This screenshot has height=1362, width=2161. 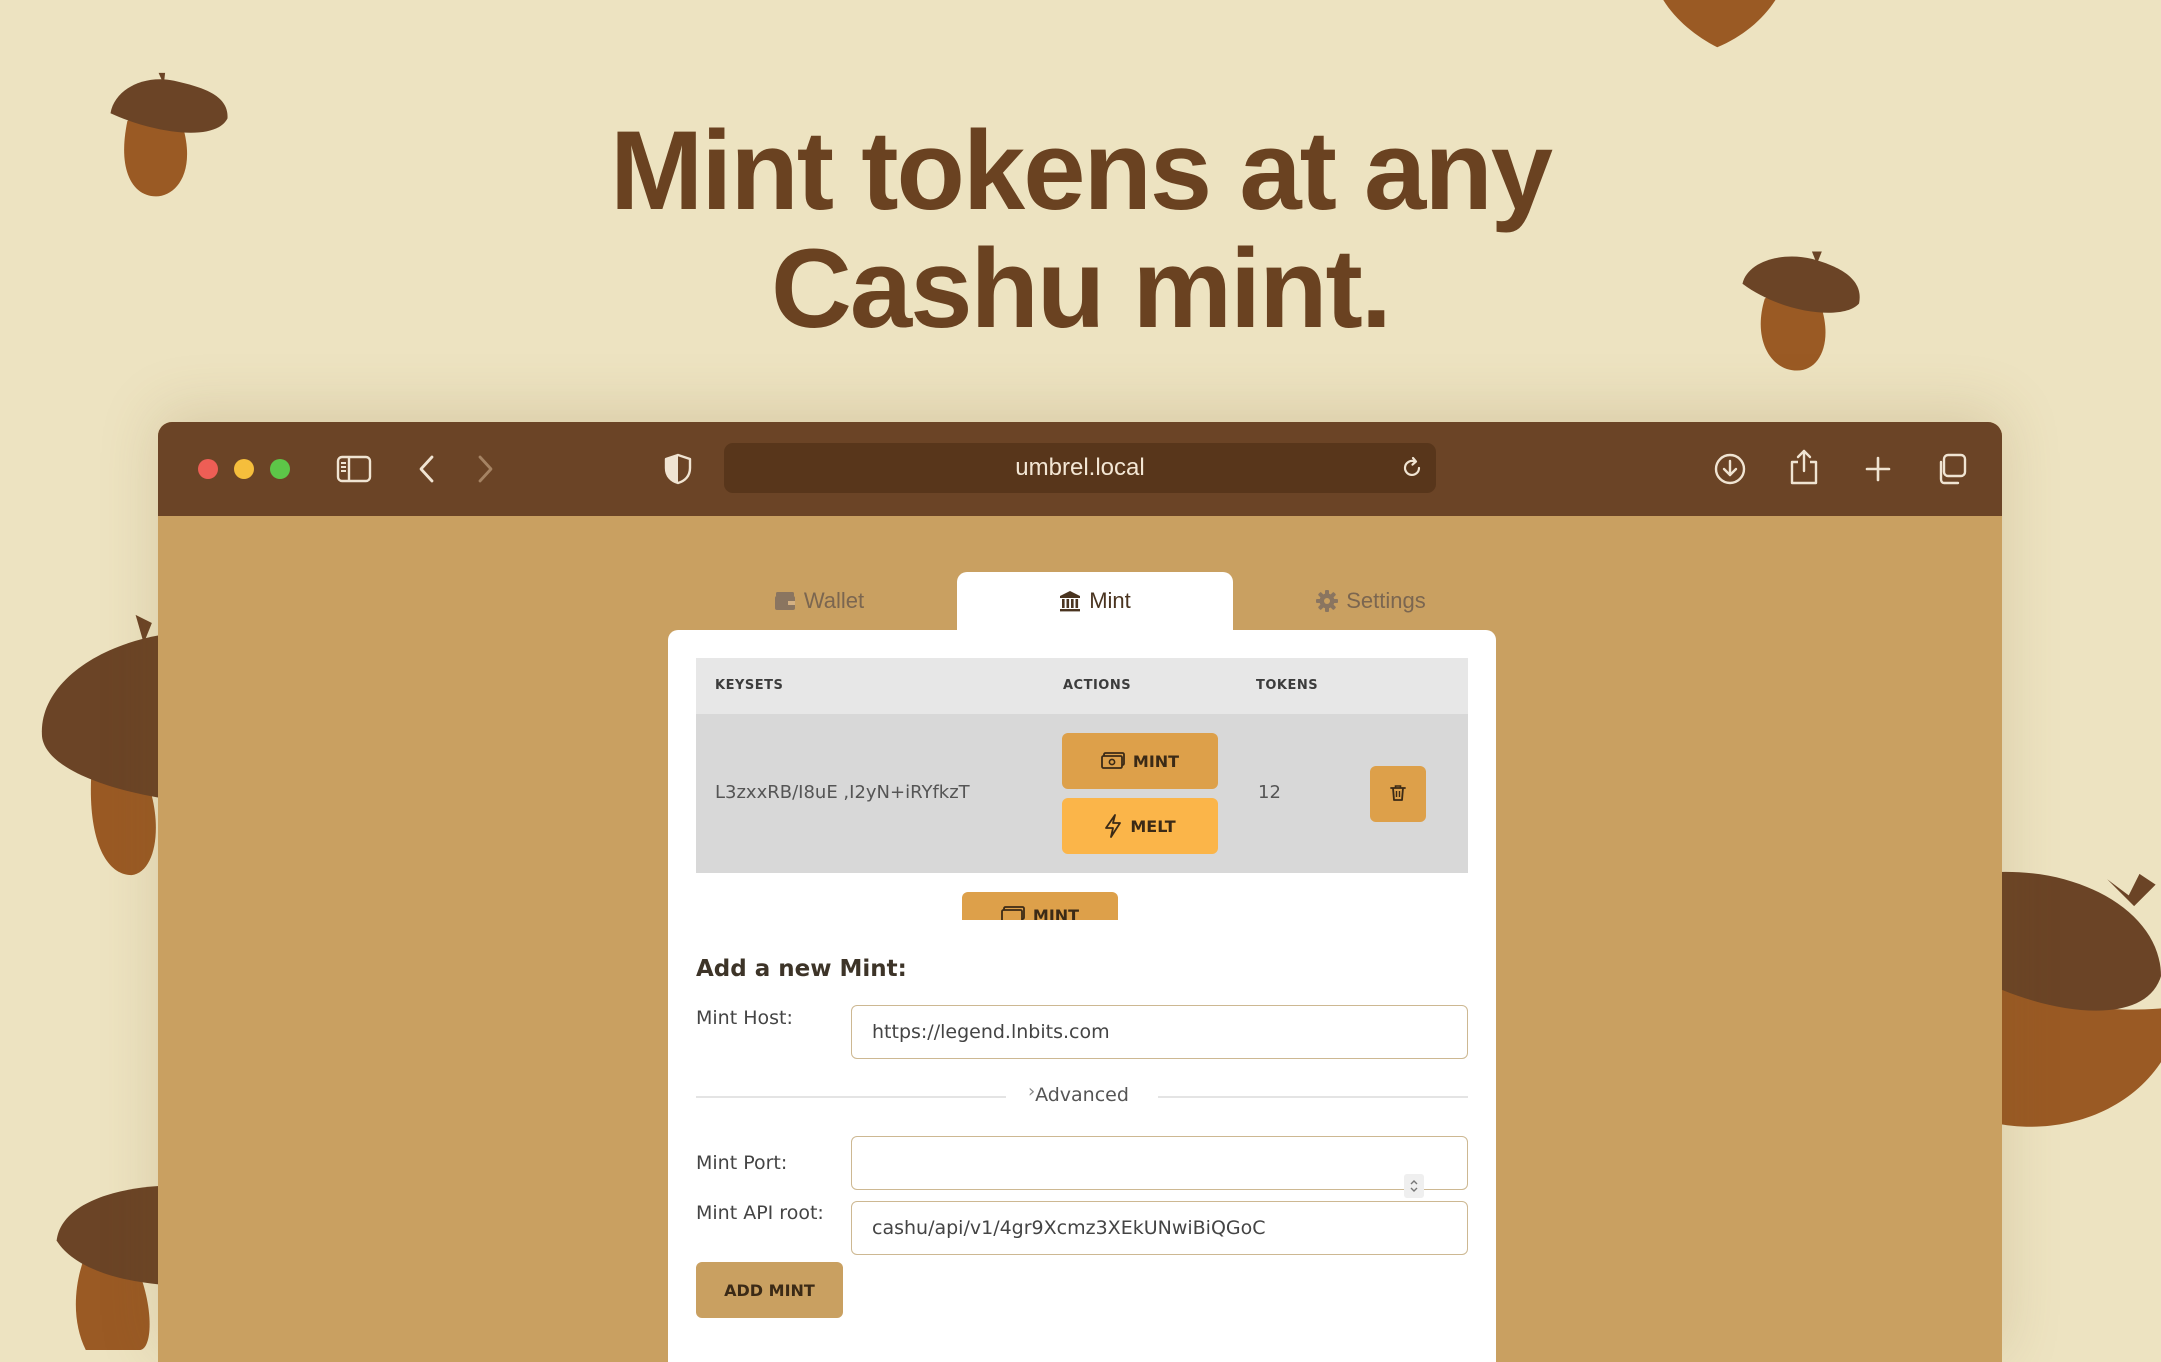 I want to click on keysets-table-header: KEYSETS ACTIONS TOKENS, so click(x=1082, y=686).